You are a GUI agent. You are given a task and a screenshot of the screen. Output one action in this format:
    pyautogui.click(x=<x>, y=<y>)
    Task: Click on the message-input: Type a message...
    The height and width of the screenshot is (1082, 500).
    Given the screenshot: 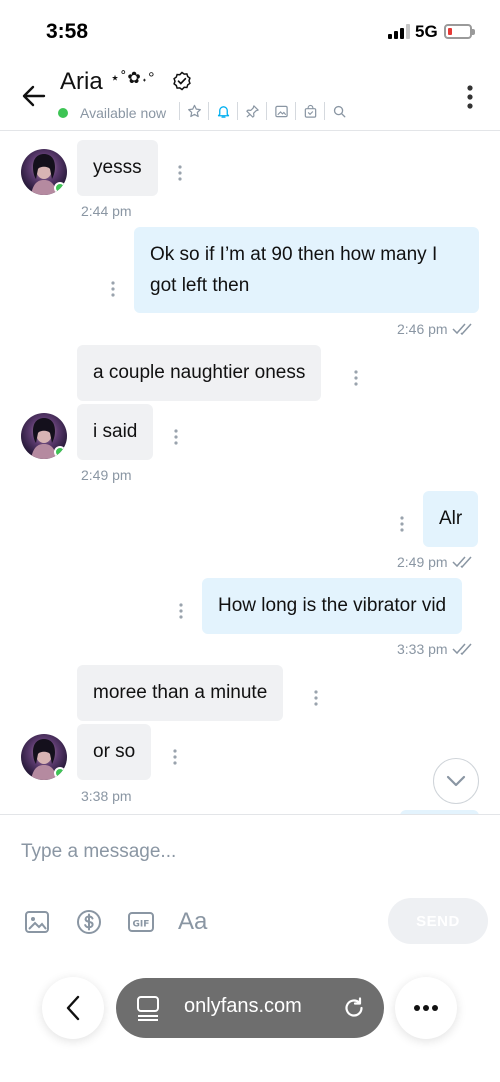 What is the action you would take?
    pyautogui.click(x=98, y=852)
    